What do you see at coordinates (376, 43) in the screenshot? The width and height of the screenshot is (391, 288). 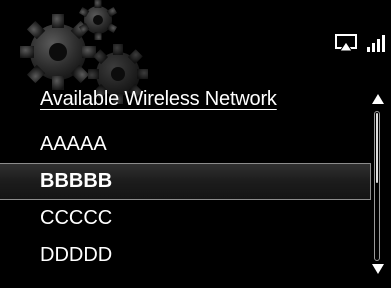 I see `signal-strength-icon` at bounding box center [376, 43].